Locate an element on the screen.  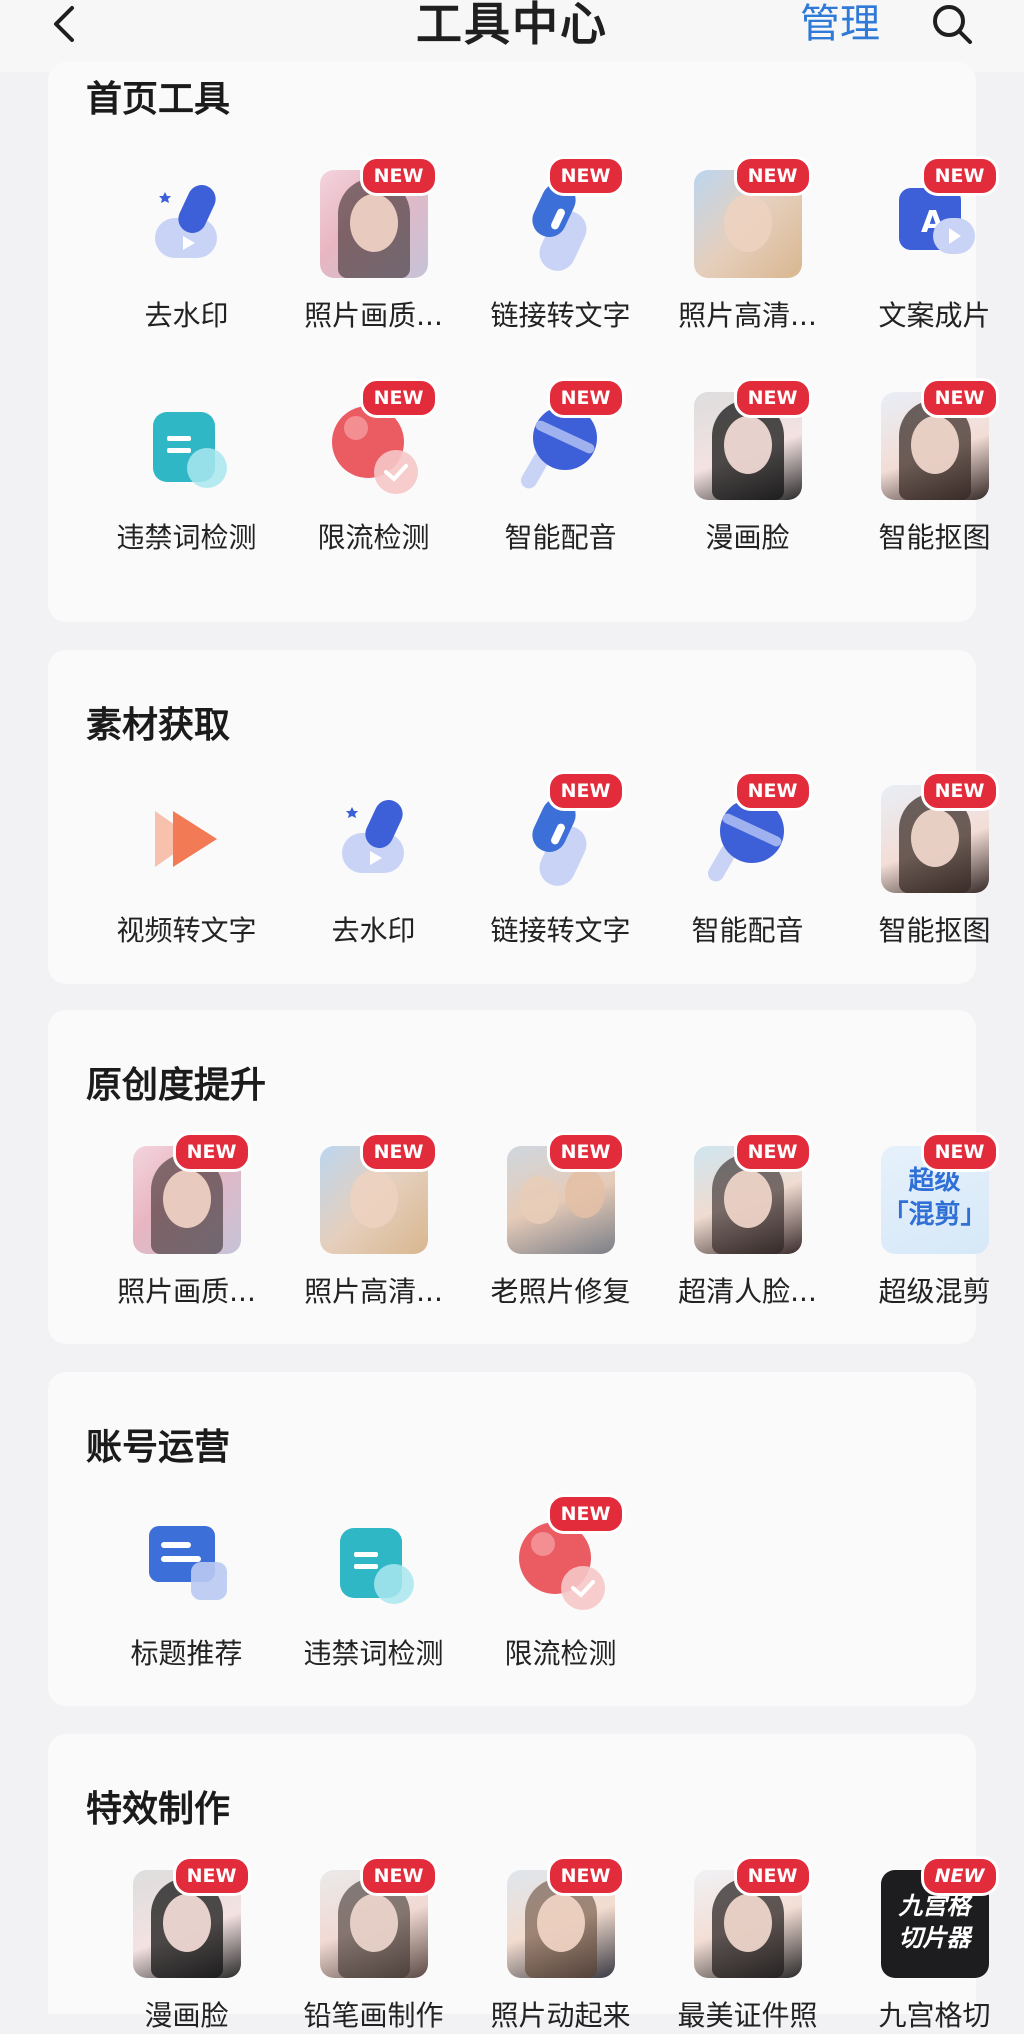
tool-label: 标题推荐 is located at coordinates (186, 1653).